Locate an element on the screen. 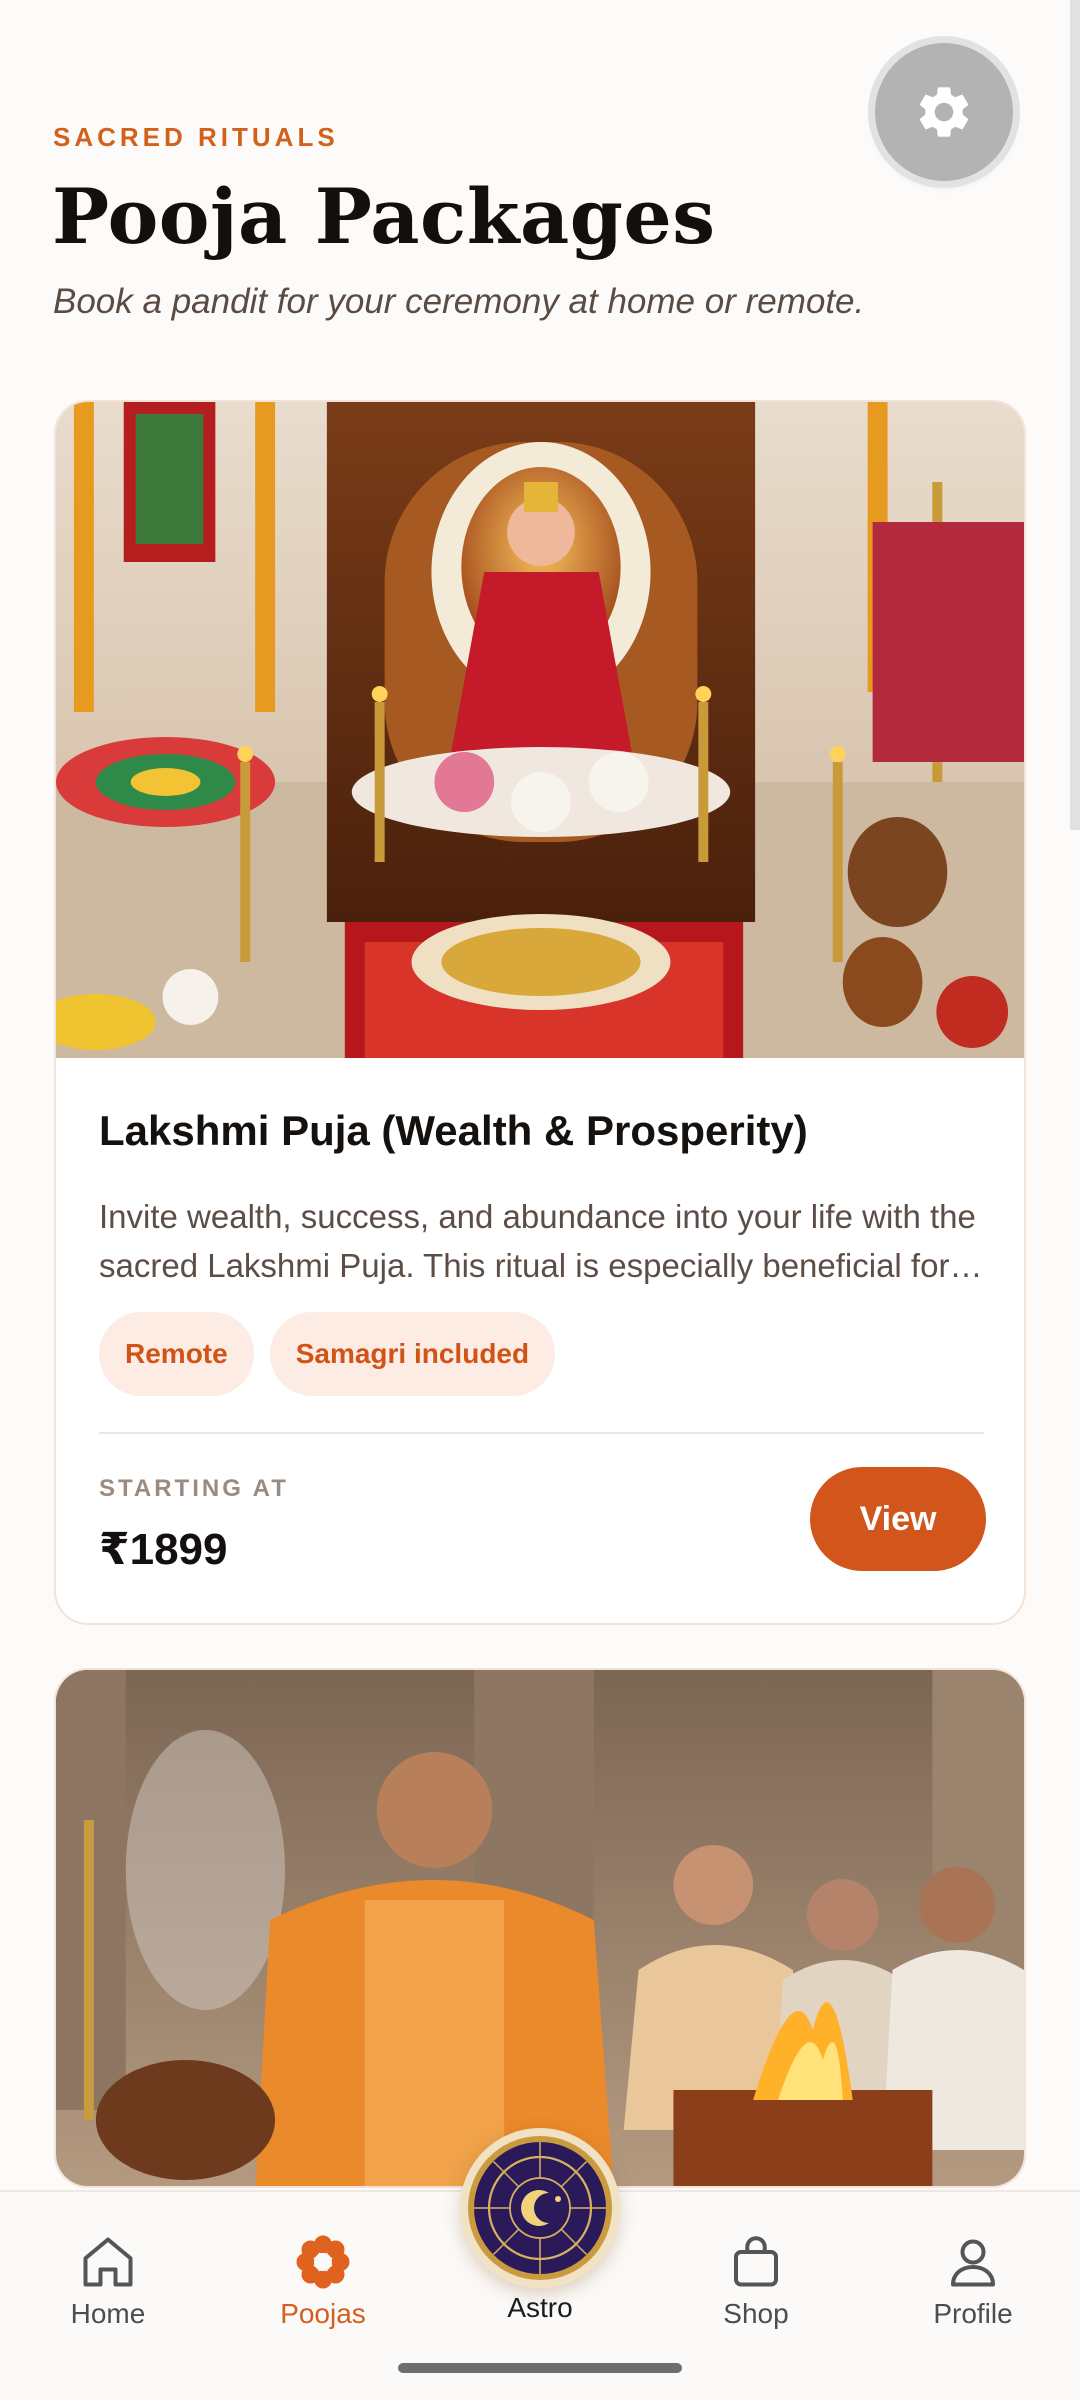 This screenshot has width=1080, height=2400. nav-astro-label: Astro is located at coordinates (540, 2307).